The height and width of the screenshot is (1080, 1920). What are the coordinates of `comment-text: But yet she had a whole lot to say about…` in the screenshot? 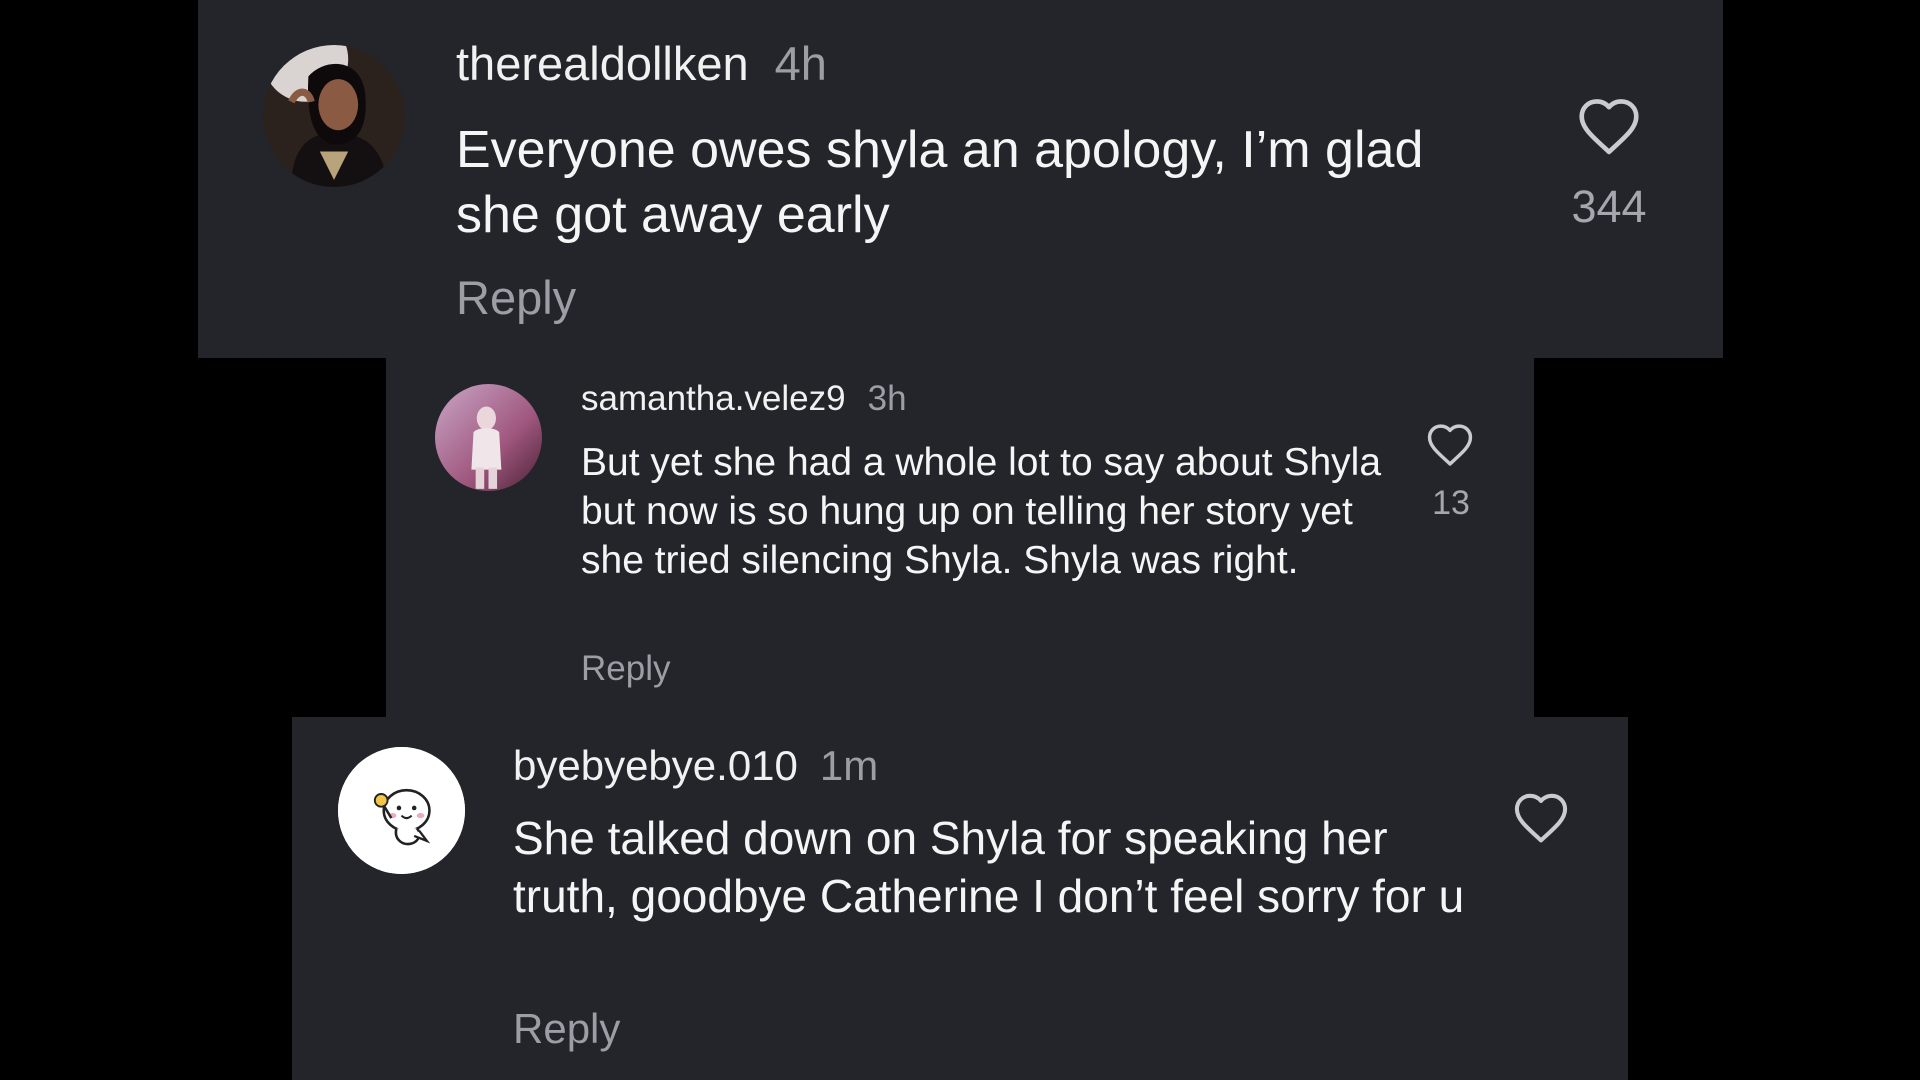 It's located at (981, 511).